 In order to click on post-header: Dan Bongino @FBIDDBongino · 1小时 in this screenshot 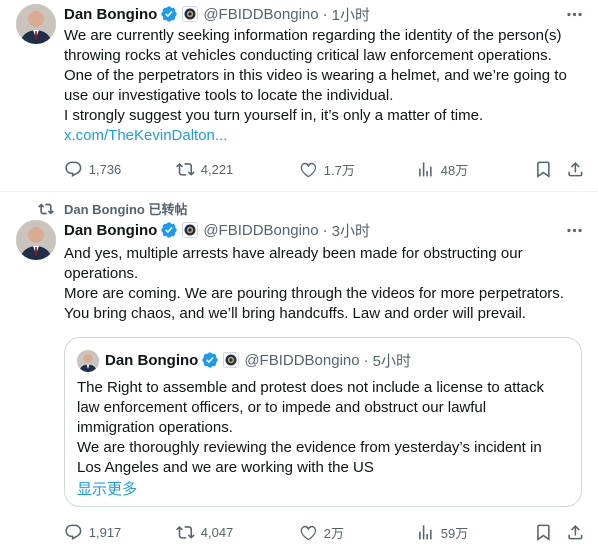, I will do `click(217, 14)`.